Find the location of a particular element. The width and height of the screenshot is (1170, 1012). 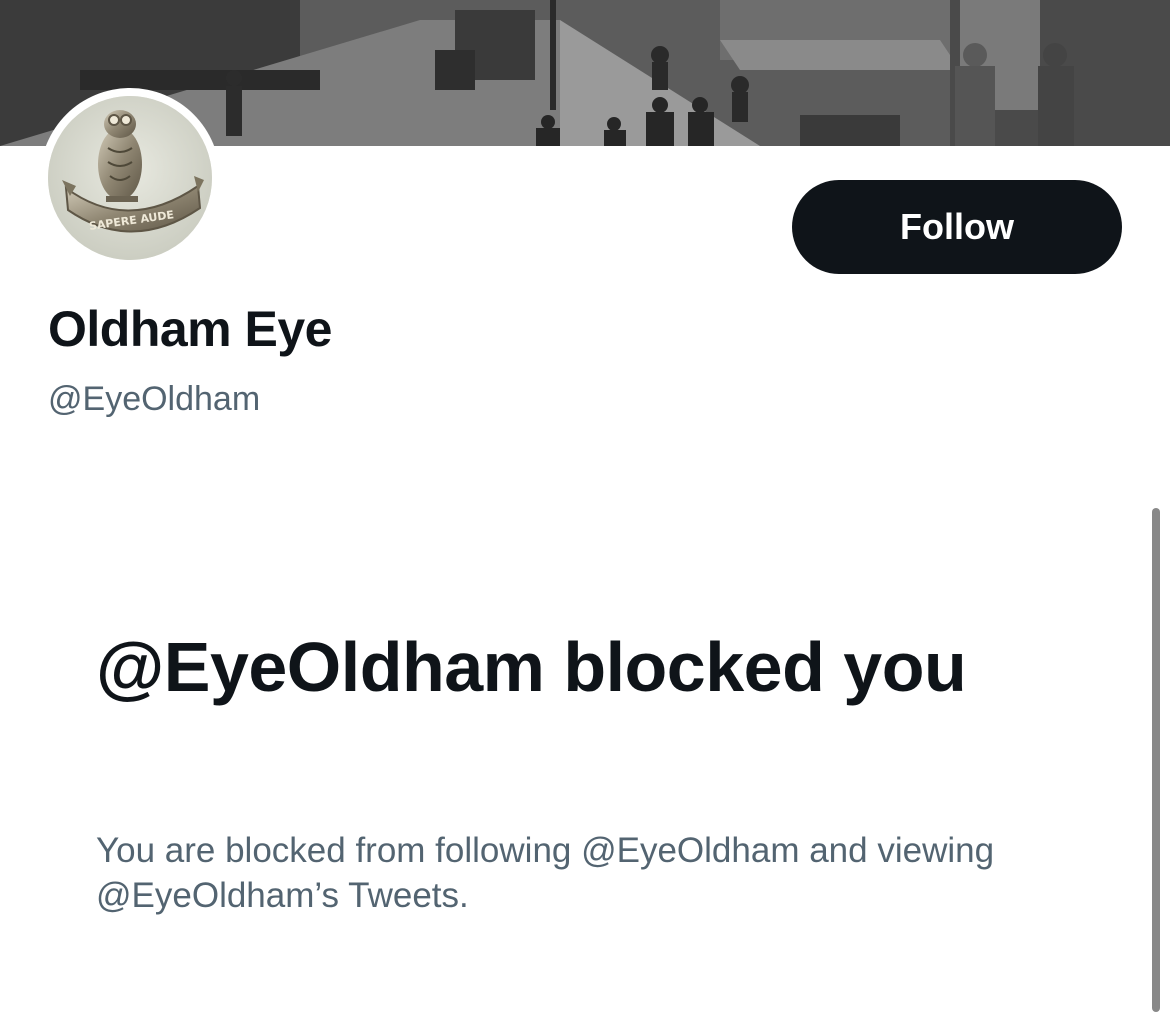

owl-badge-icon: SAPERE AUDE is located at coordinates (130, 178).